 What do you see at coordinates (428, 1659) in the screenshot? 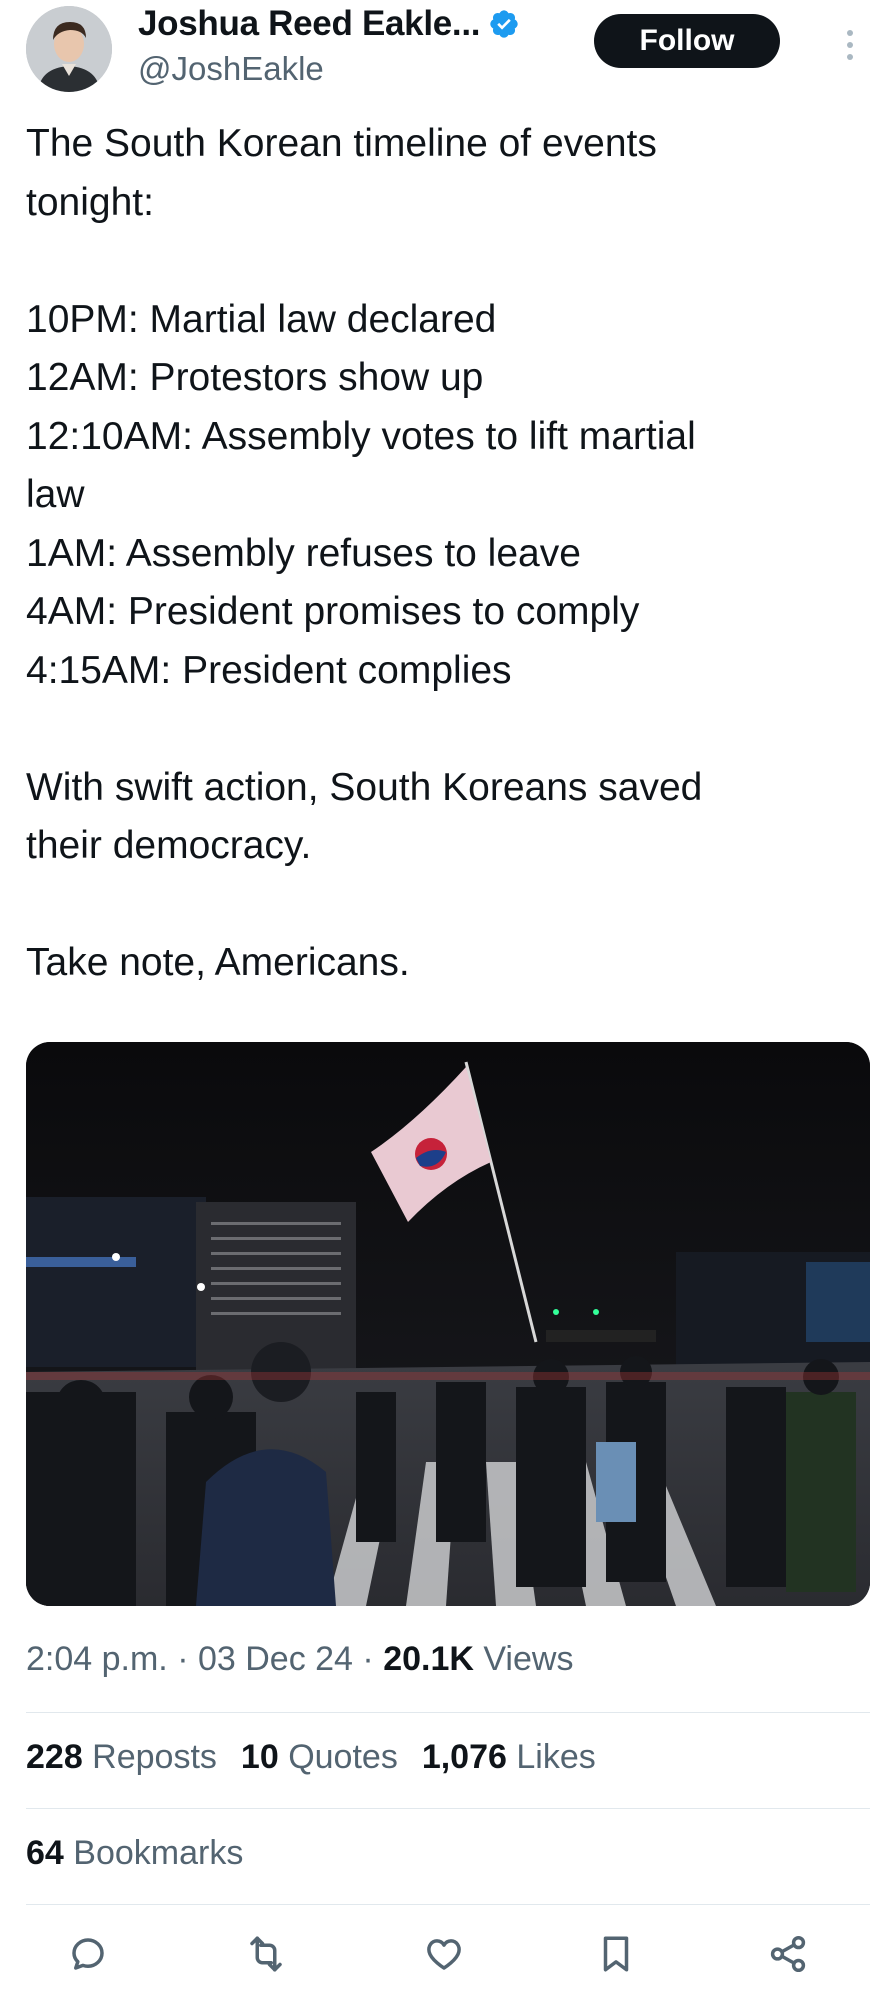
I see `views-count: 20.1K` at bounding box center [428, 1659].